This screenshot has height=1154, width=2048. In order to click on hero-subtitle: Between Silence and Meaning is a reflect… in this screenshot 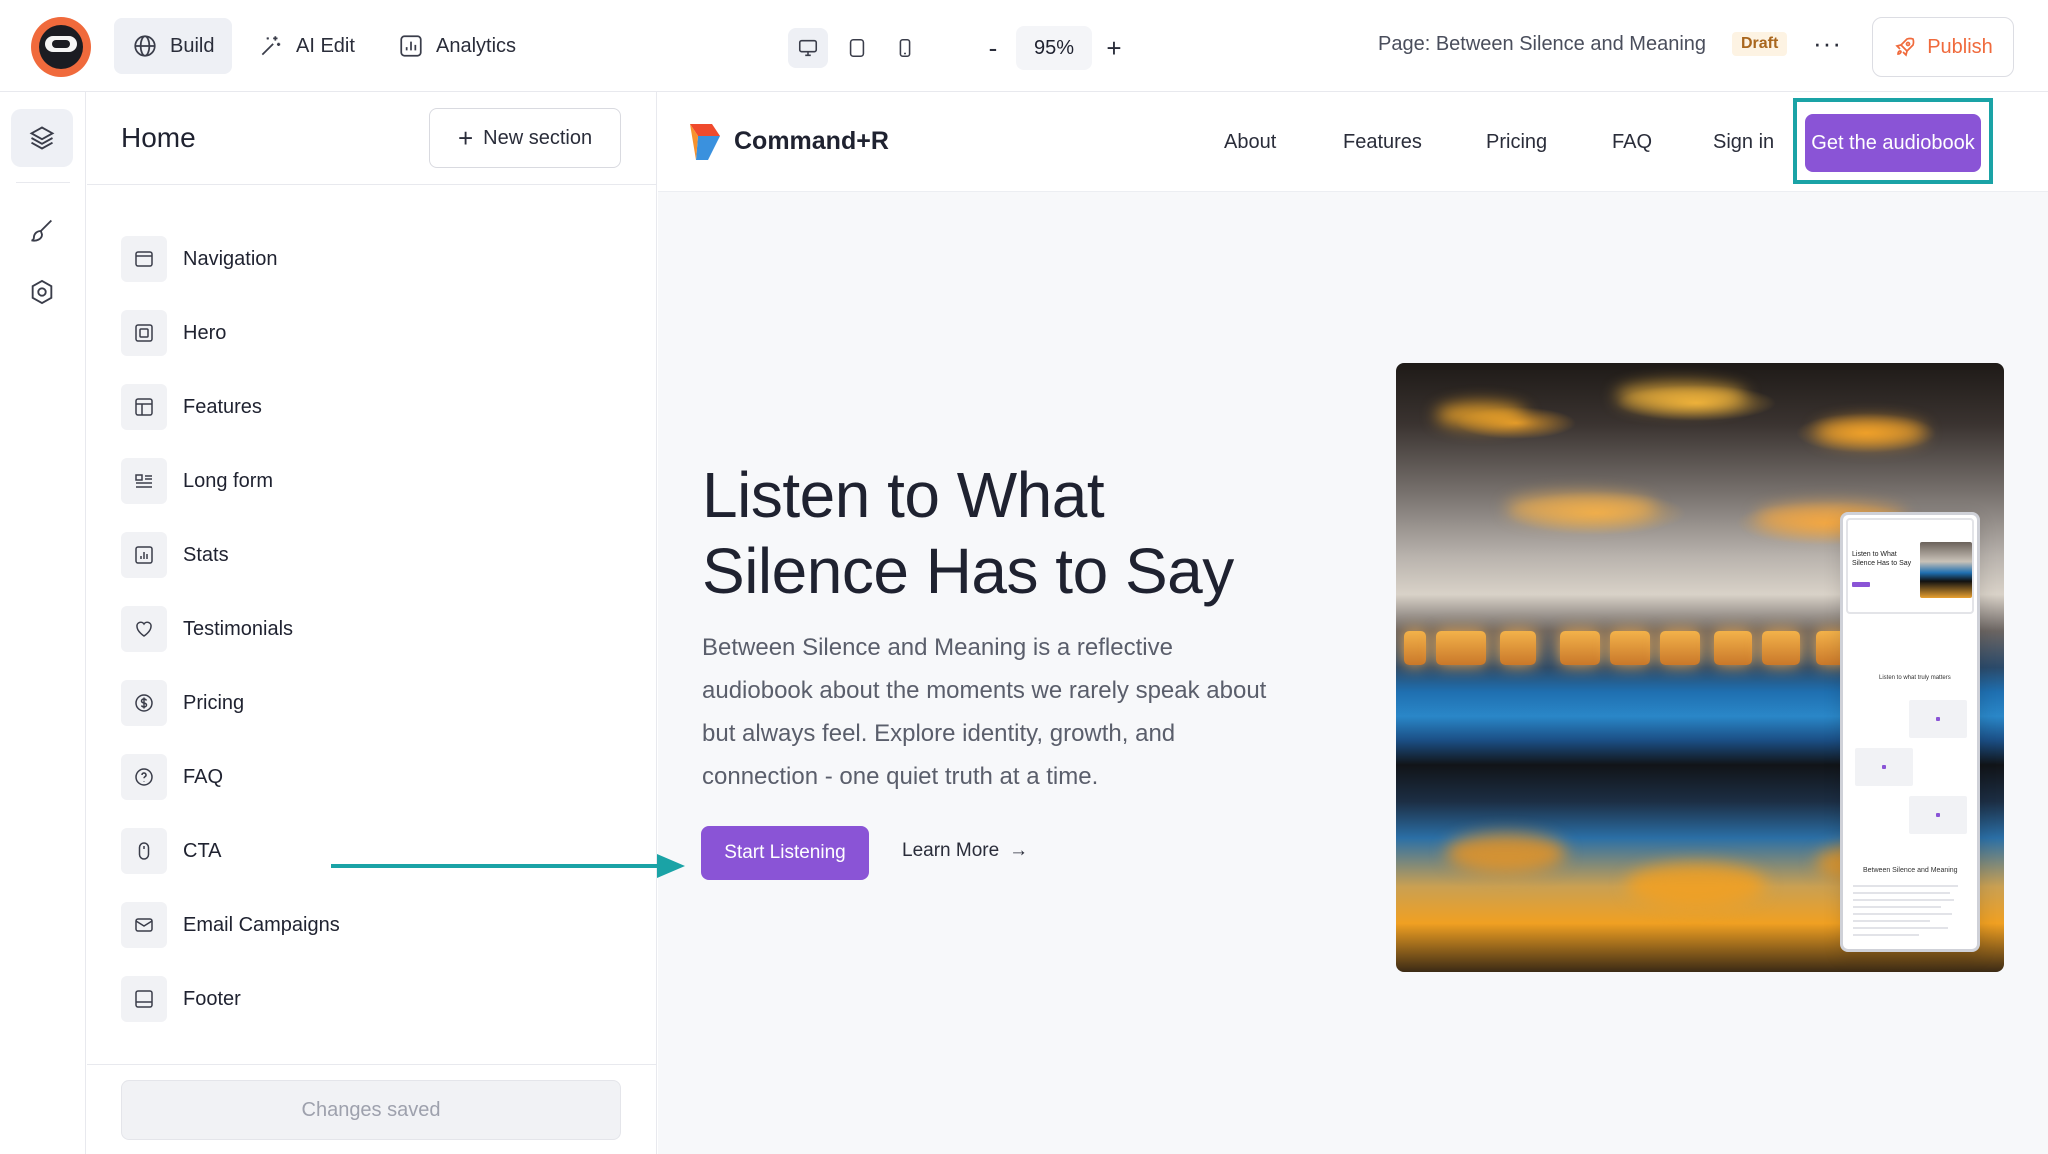, I will do `click(987, 712)`.